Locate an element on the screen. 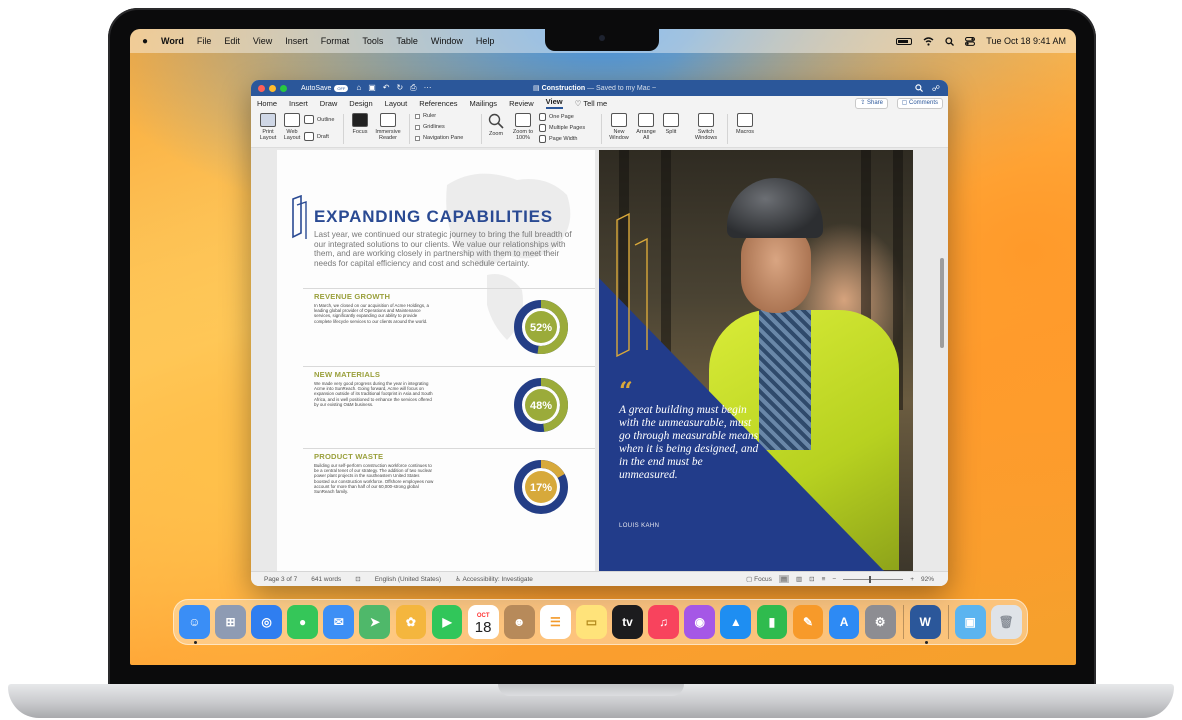  comments-button: ▢ Comments is located at coordinates (919, 103).